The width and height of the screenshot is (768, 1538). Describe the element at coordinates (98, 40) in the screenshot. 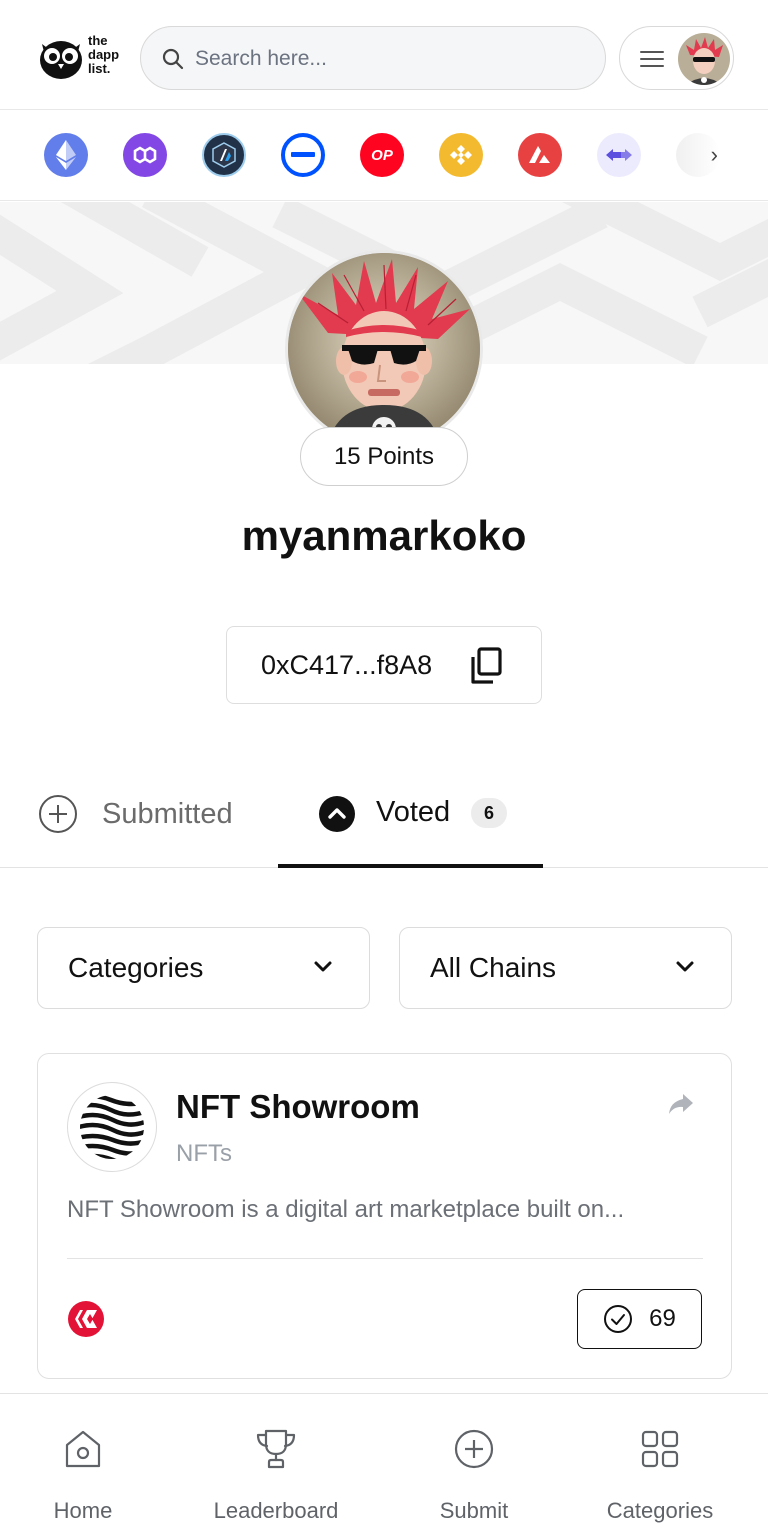

I see `logo-text-line: the` at that location.